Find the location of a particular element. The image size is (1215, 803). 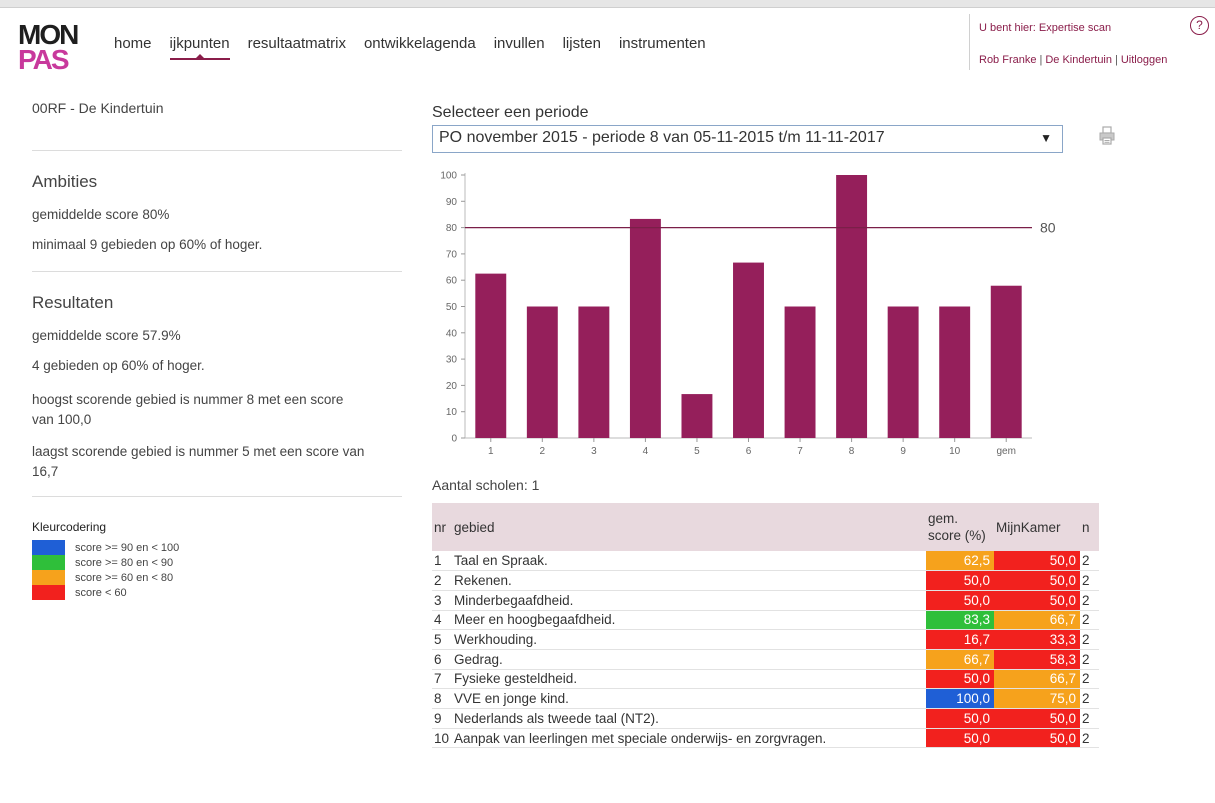

legend-row: score >= 60 en < 80 is located at coordinates (217, 577).